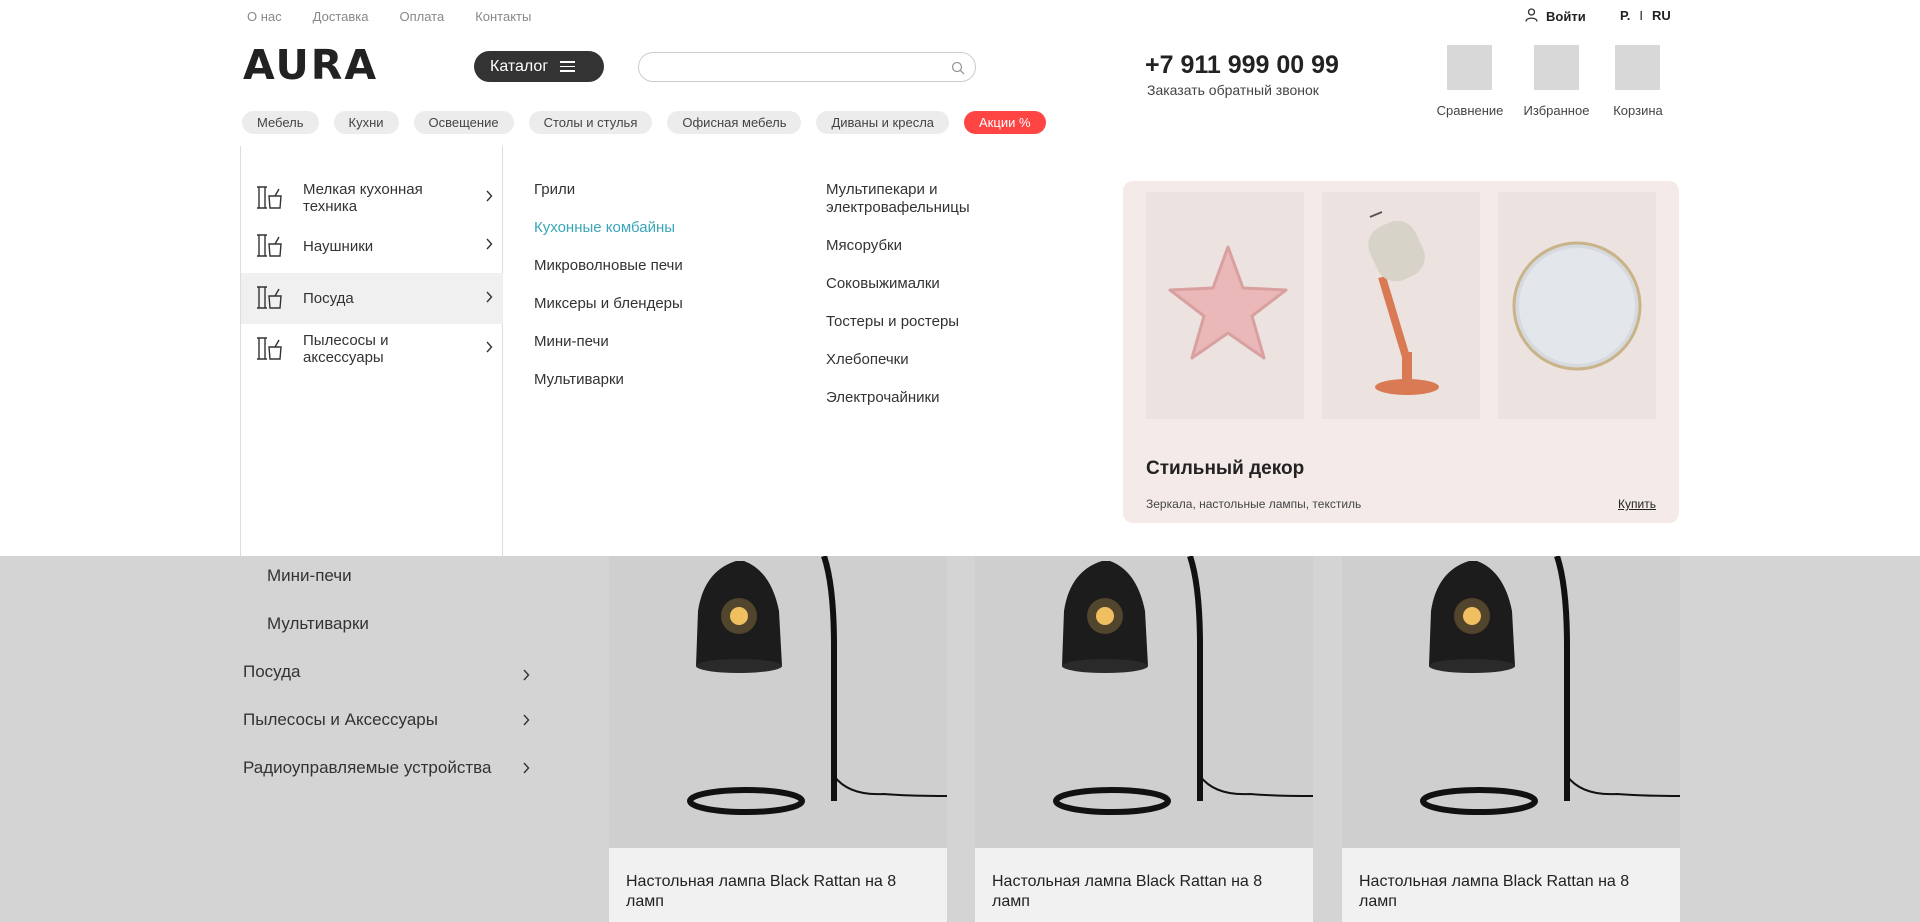 This screenshot has height=922, width=1920. I want to click on phone-number: +7 911 999 00 99, so click(1242, 65).